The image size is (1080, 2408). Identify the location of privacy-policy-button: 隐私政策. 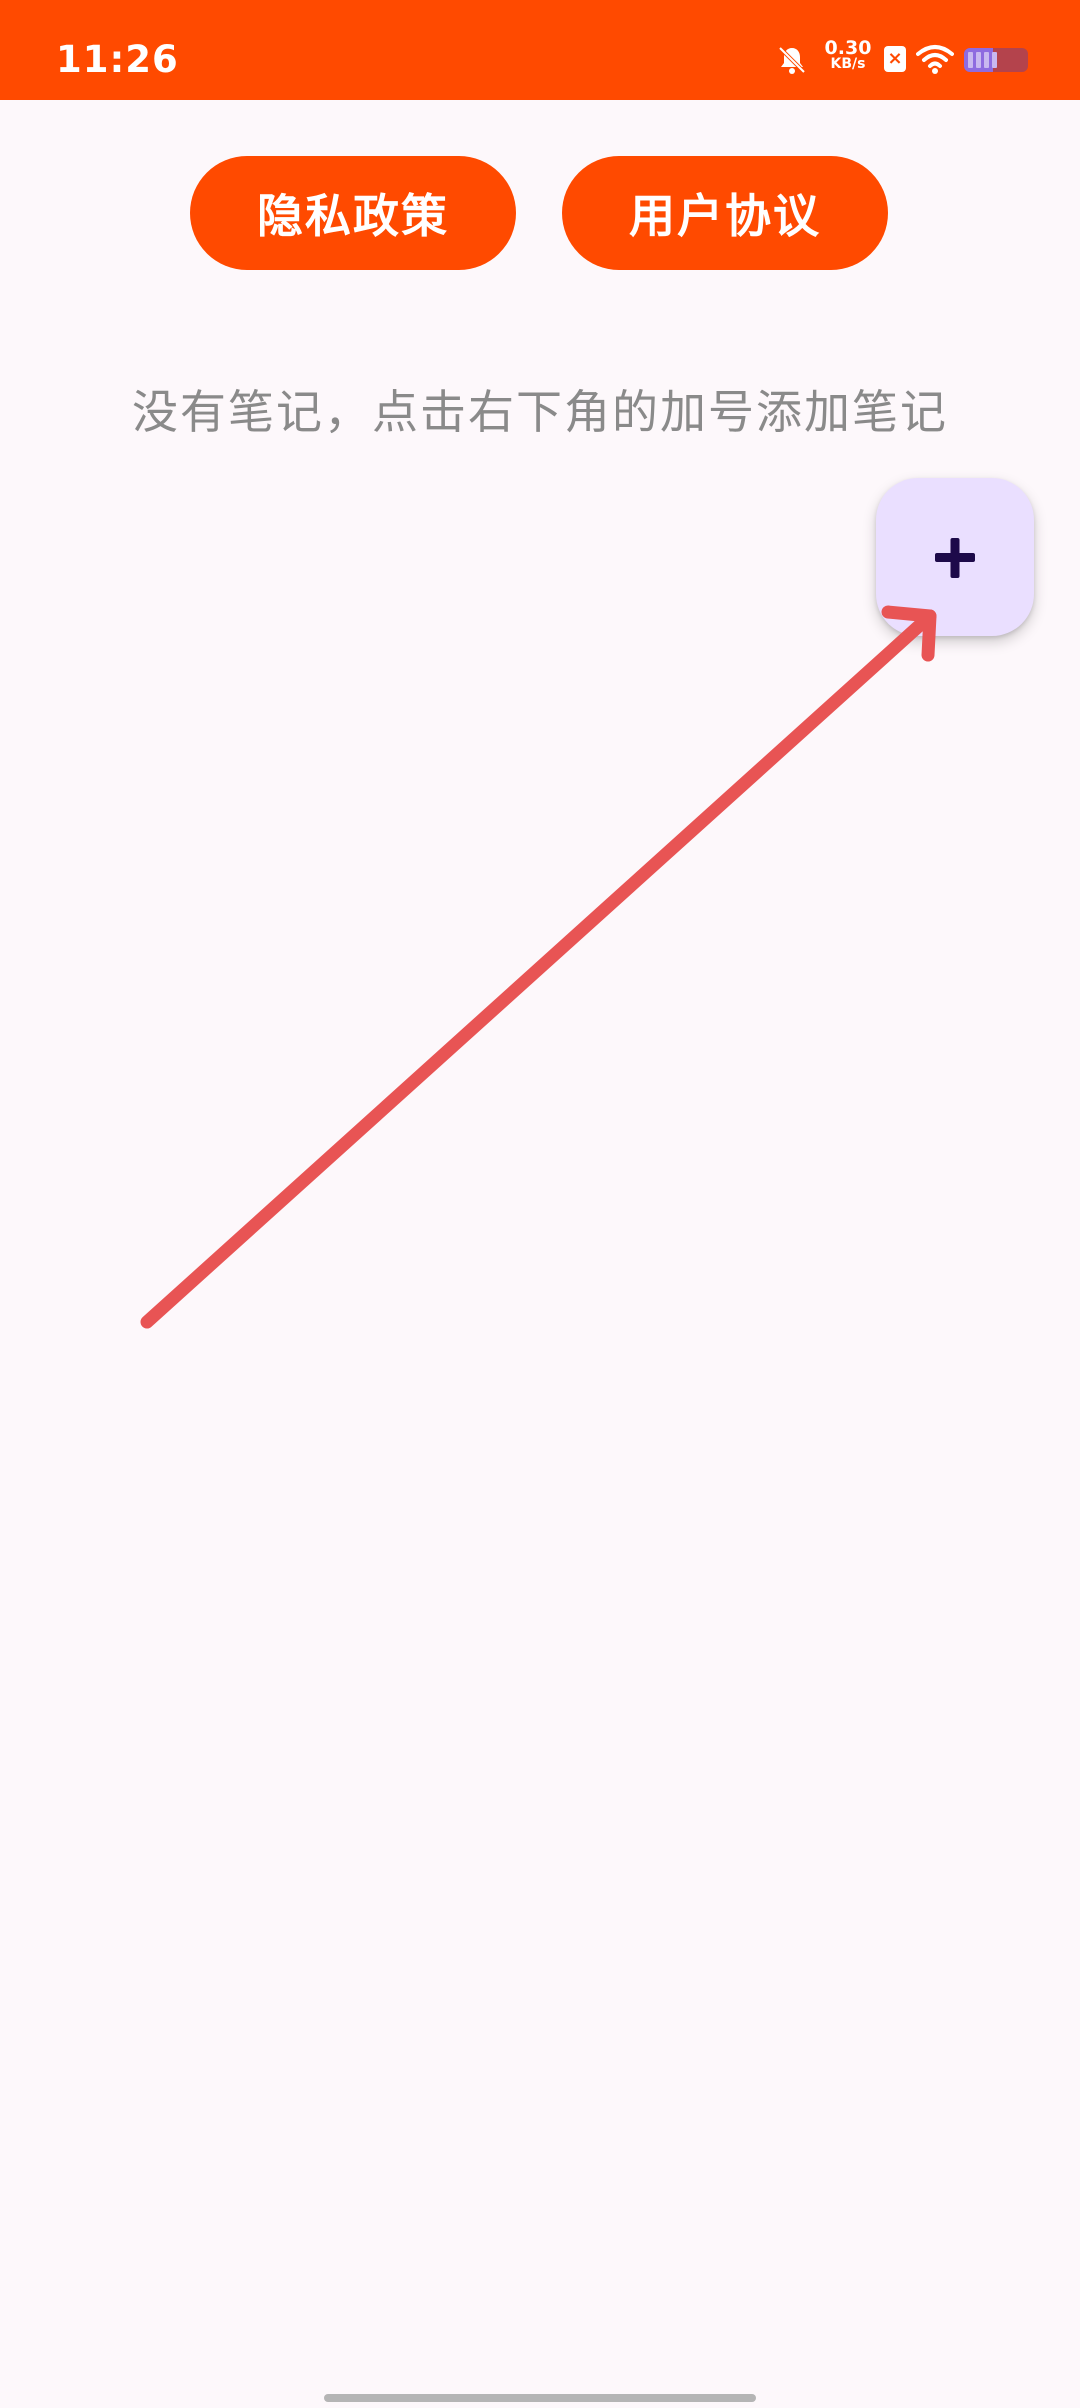
(353, 213).